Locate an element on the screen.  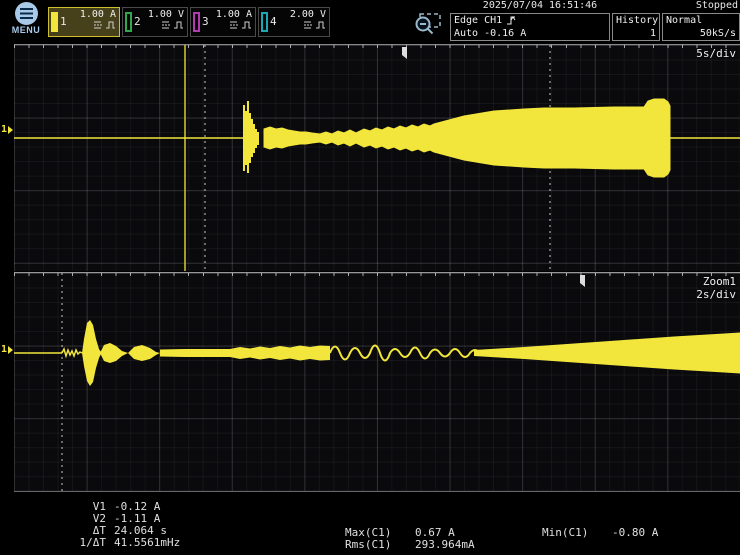
channel-4-box: 4 2.00 V is located at coordinates (294, 22).